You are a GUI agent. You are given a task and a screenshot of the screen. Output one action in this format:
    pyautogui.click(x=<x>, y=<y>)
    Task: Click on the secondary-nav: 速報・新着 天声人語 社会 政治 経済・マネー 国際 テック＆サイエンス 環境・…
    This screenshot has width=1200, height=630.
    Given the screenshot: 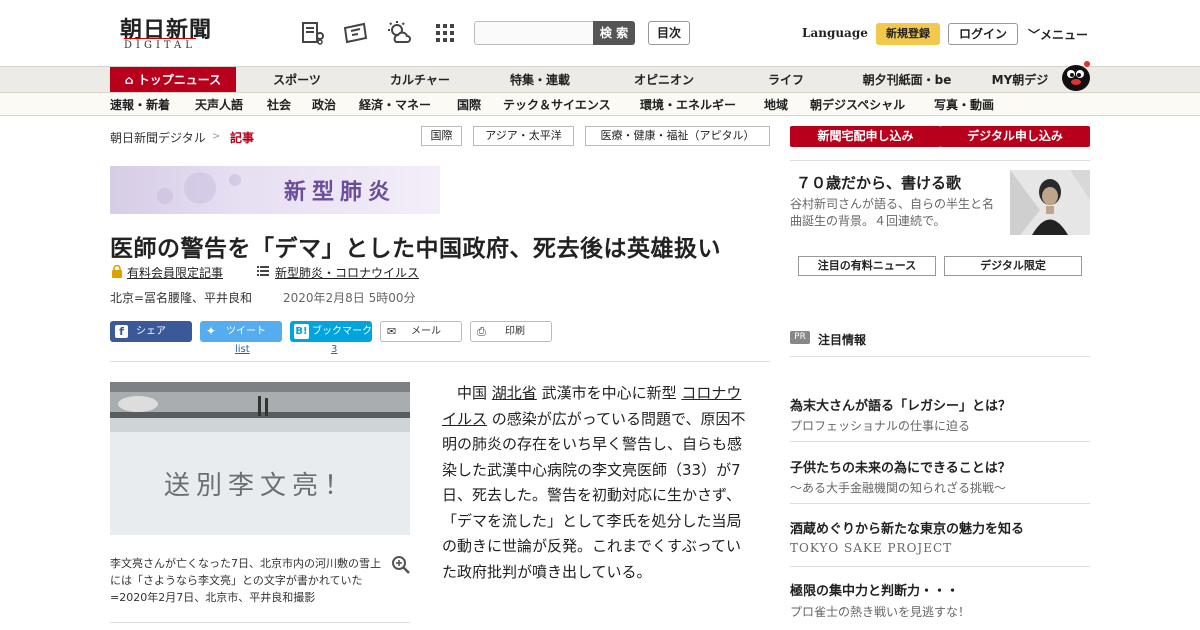 What is the action you would take?
    pyautogui.click(x=600, y=104)
    